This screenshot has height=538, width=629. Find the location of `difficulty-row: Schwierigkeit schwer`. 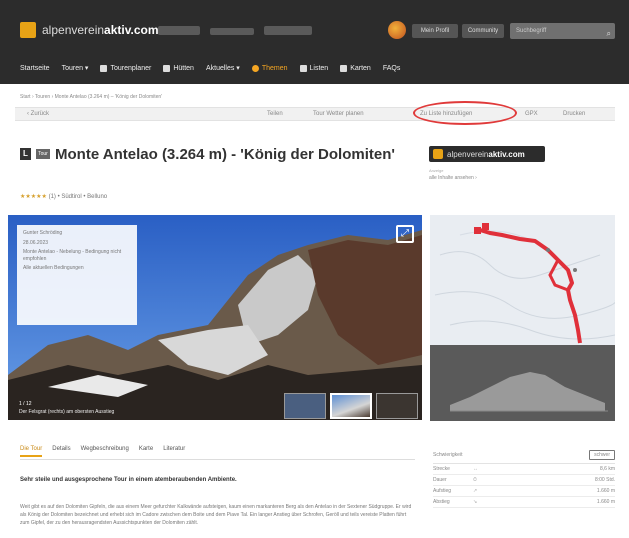

difficulty-row: Schwierigkeit schwer is located at coordinates (524, 455).